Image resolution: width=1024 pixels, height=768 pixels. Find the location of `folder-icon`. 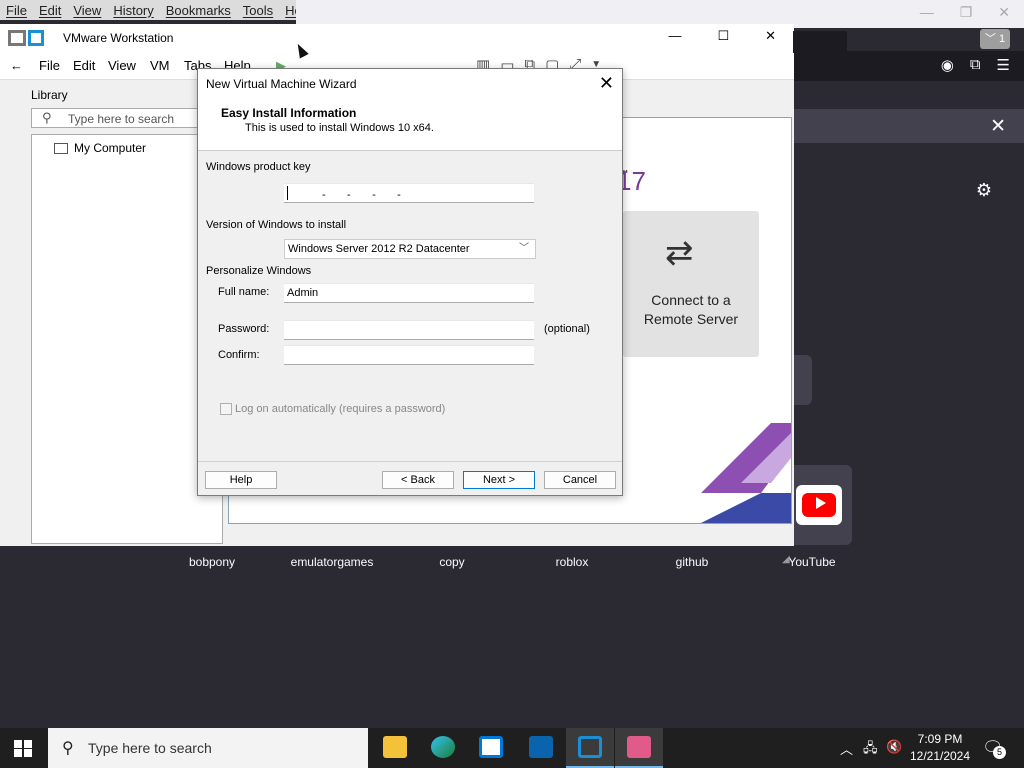

folder-icon is located at coordinates (395, 747).